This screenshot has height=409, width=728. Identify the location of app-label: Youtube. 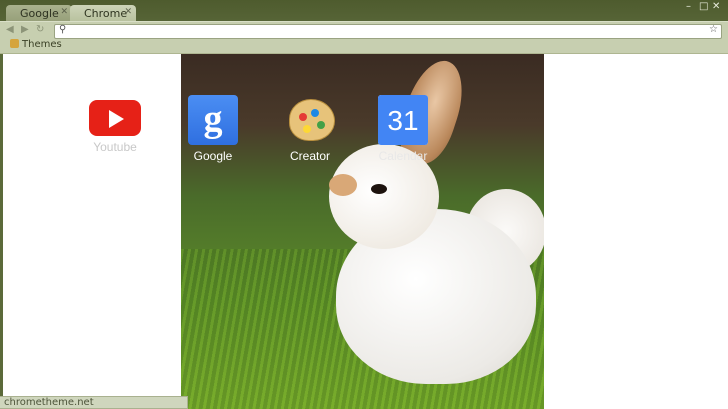
(115, 147).